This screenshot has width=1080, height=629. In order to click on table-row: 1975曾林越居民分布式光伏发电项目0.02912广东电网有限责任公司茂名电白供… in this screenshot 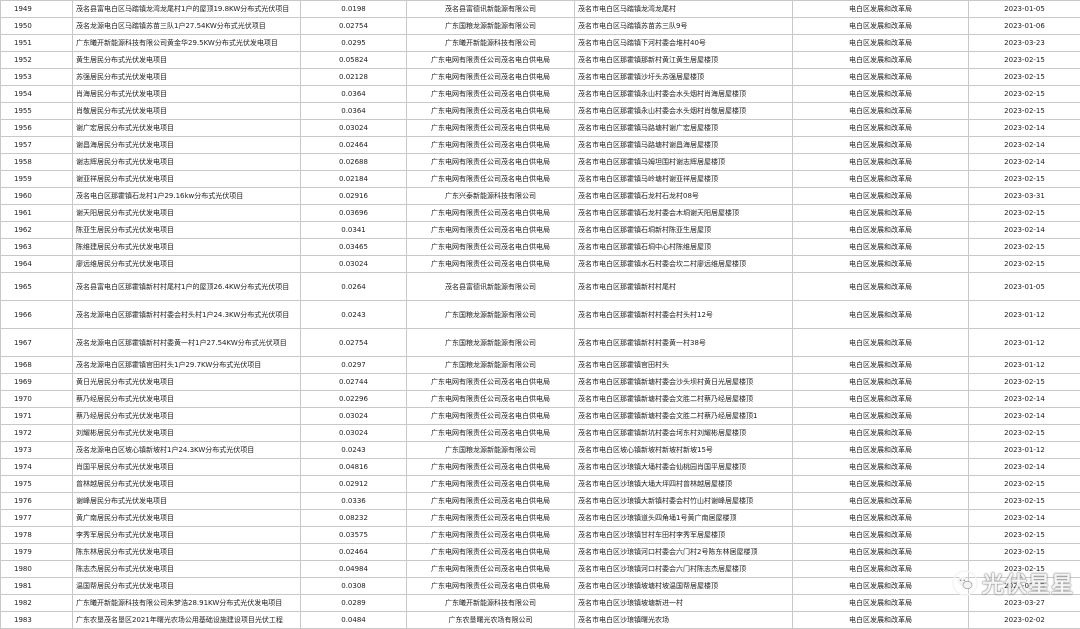, I will do `click(540, 484)`.